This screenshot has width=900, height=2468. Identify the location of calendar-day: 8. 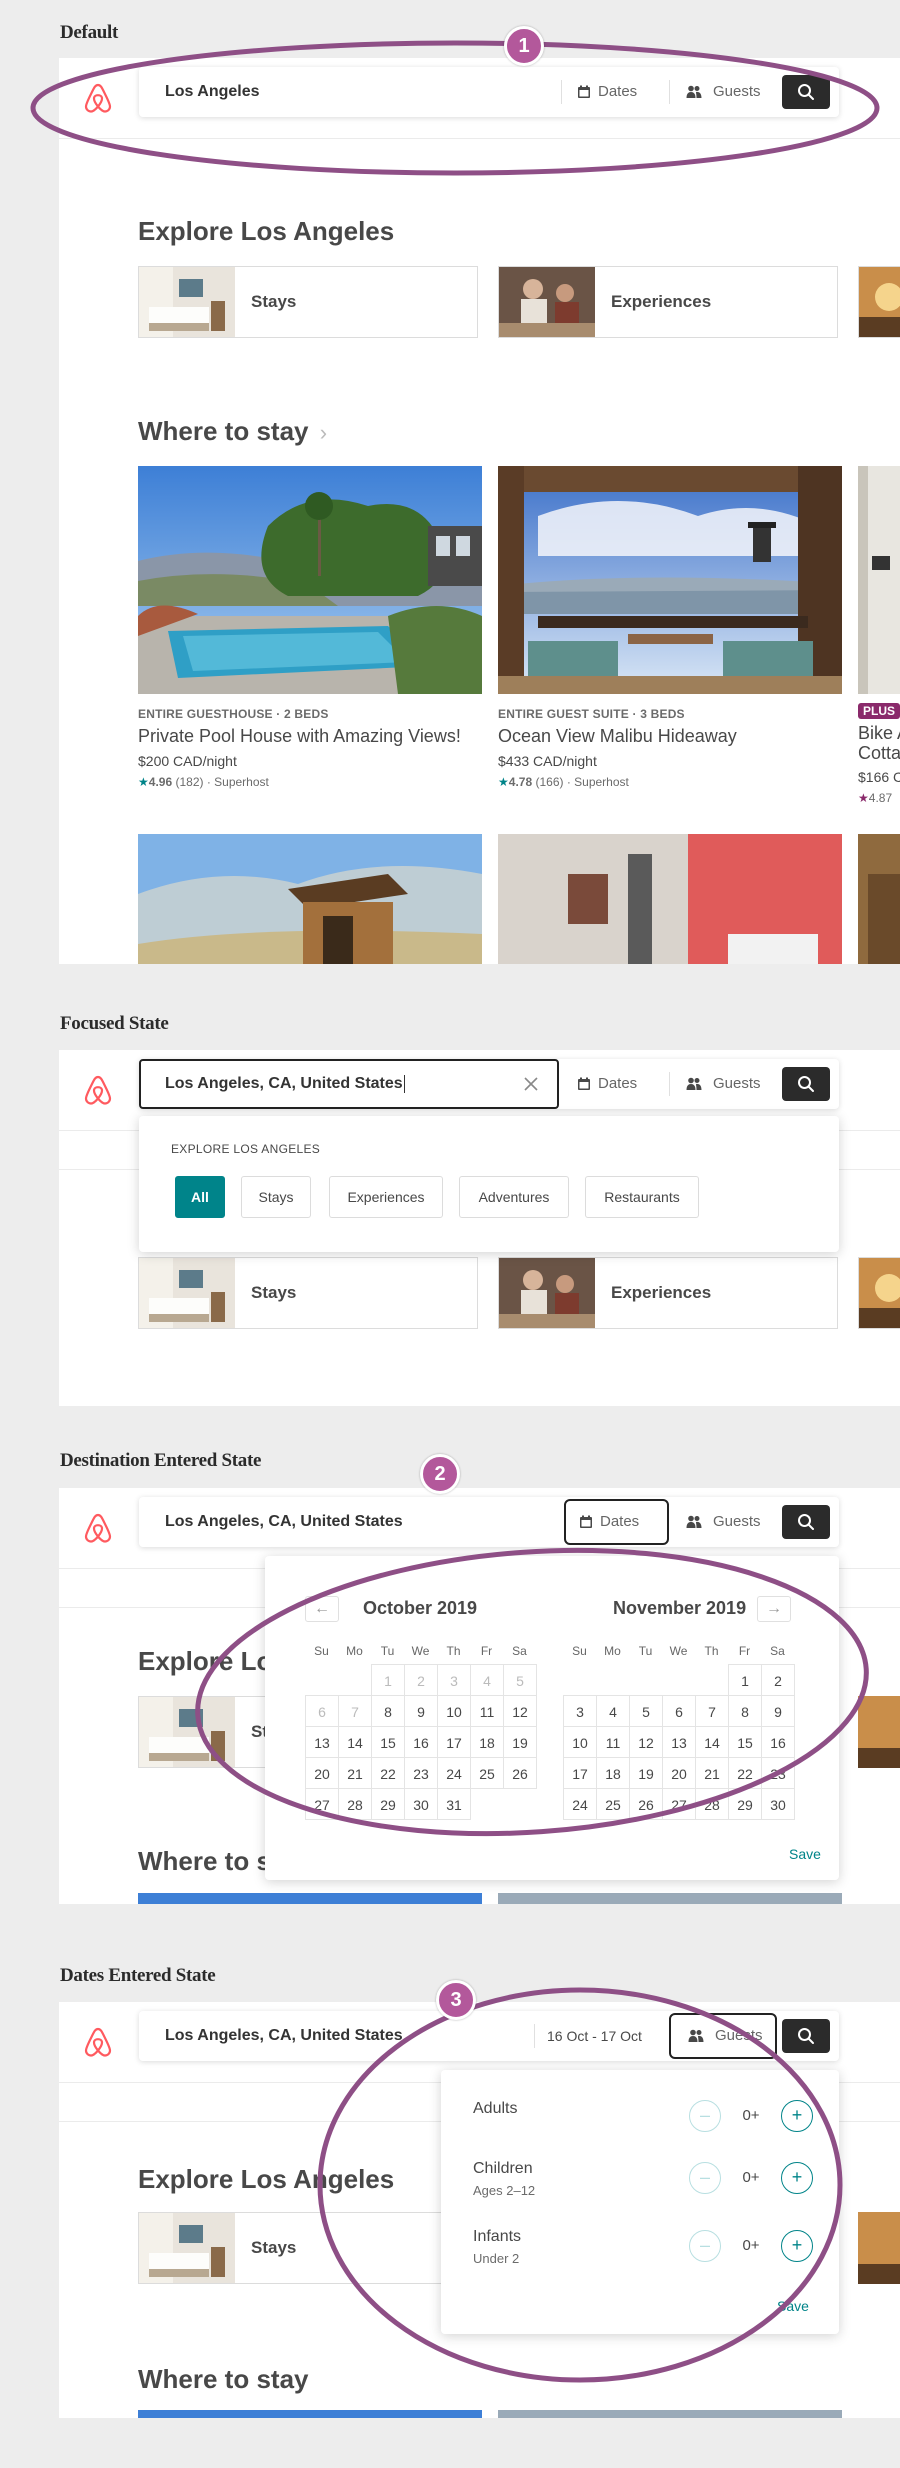
(745, 1711).